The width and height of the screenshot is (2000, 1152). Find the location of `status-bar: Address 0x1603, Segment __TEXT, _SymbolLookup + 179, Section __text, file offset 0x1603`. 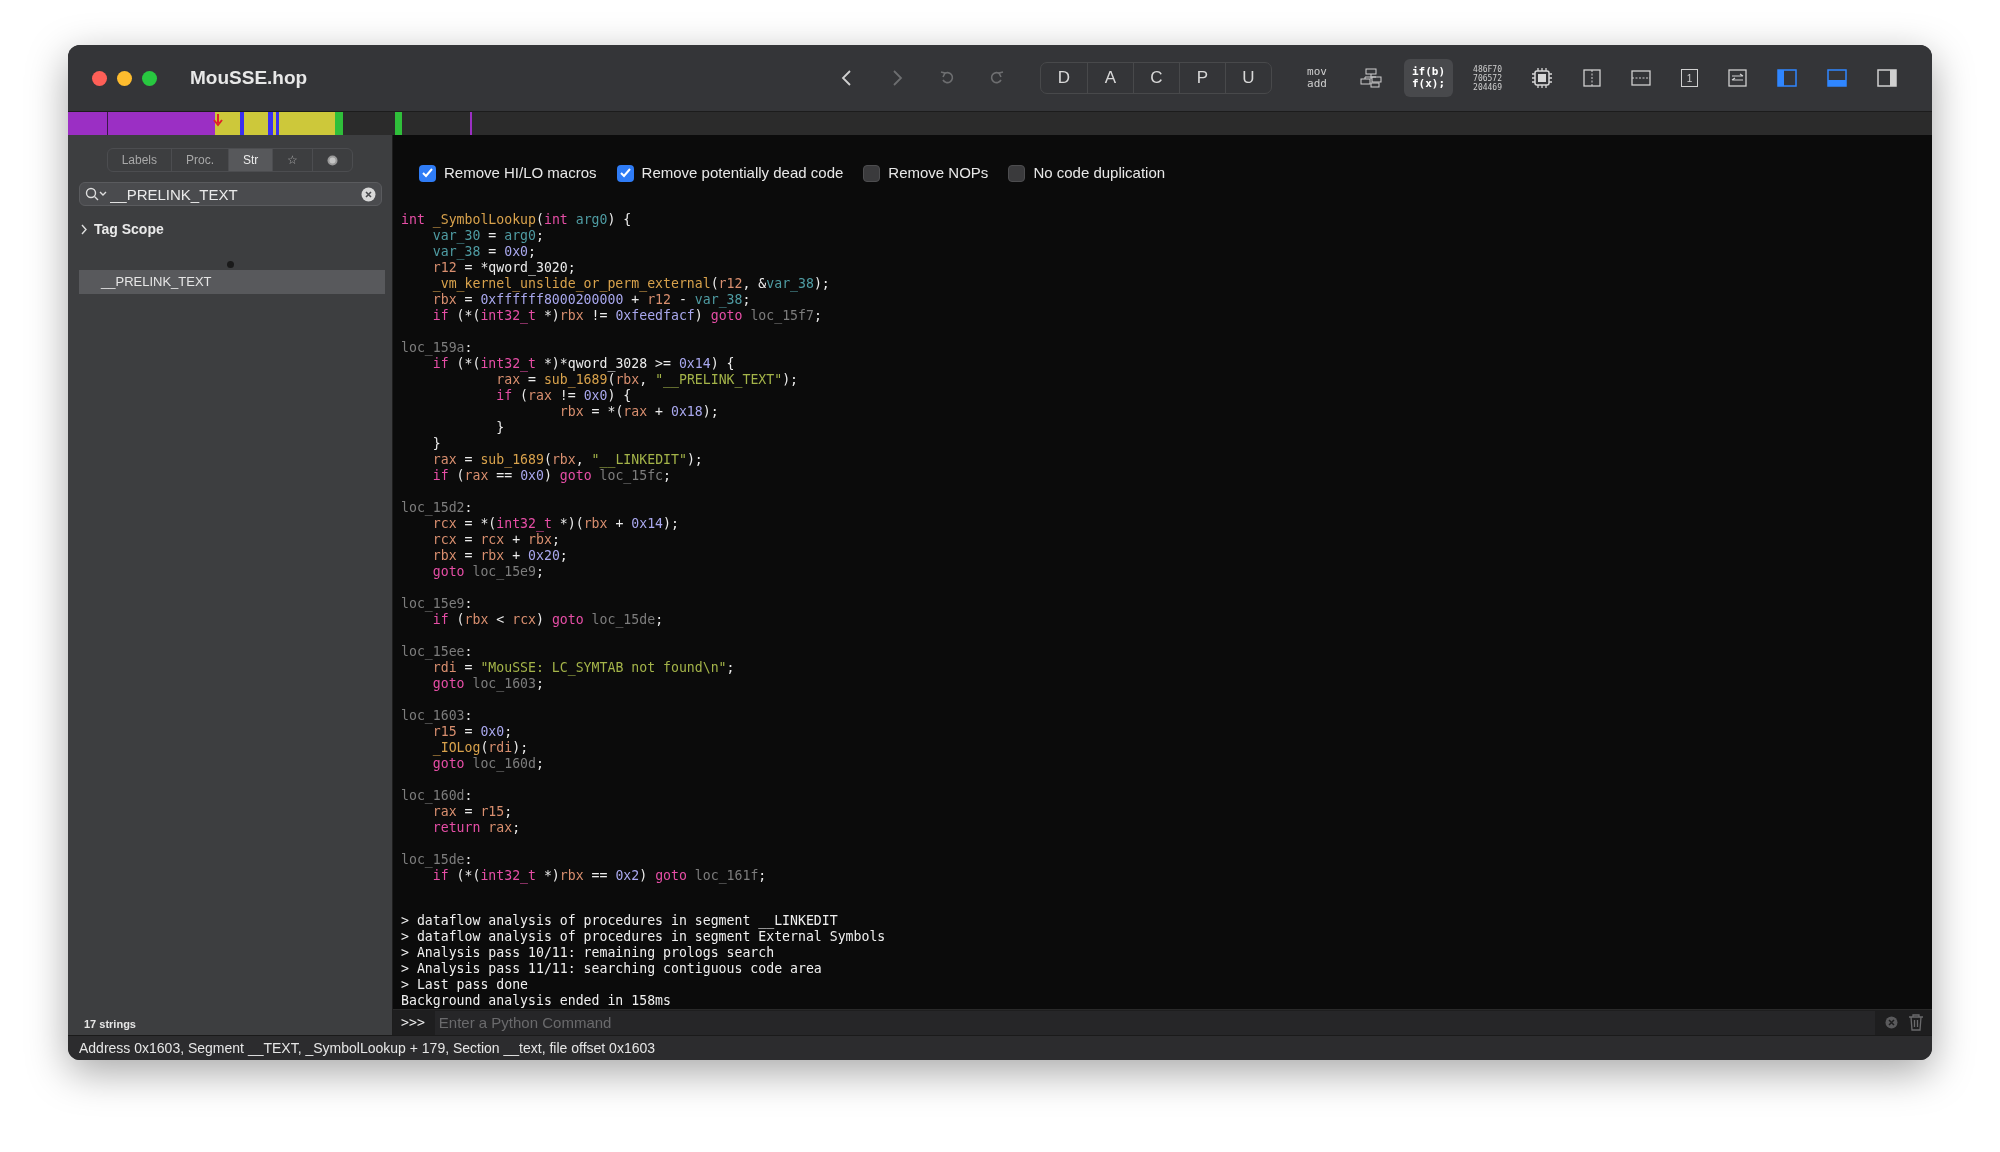

status-bar: Address 0x1603, Segment __TEXT, _SymbolLookup + 179, Section __text, file offset 0x1603 is located at coordinates (1000, 1047).